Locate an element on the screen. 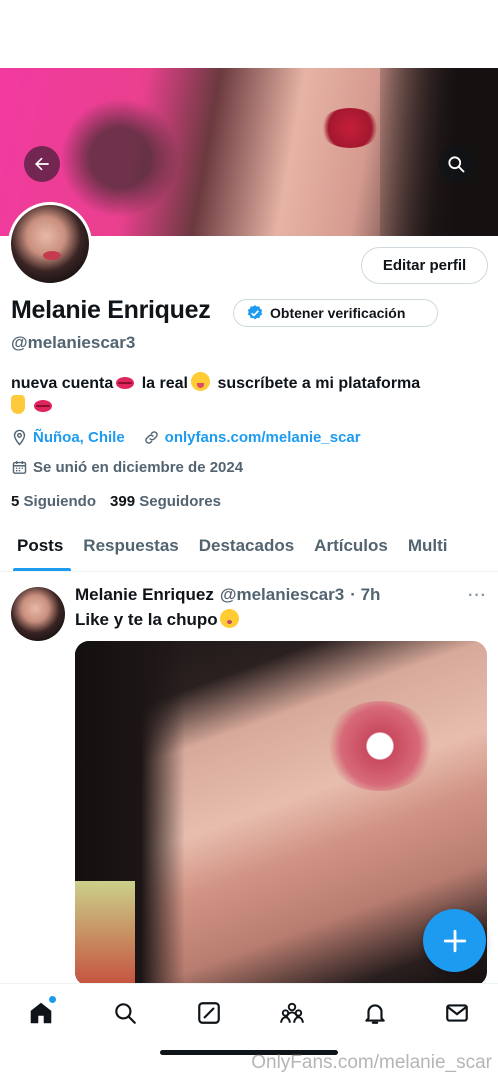  joined-text: Se unió en diciembre de 2024 is located at coordinates (138, 467).